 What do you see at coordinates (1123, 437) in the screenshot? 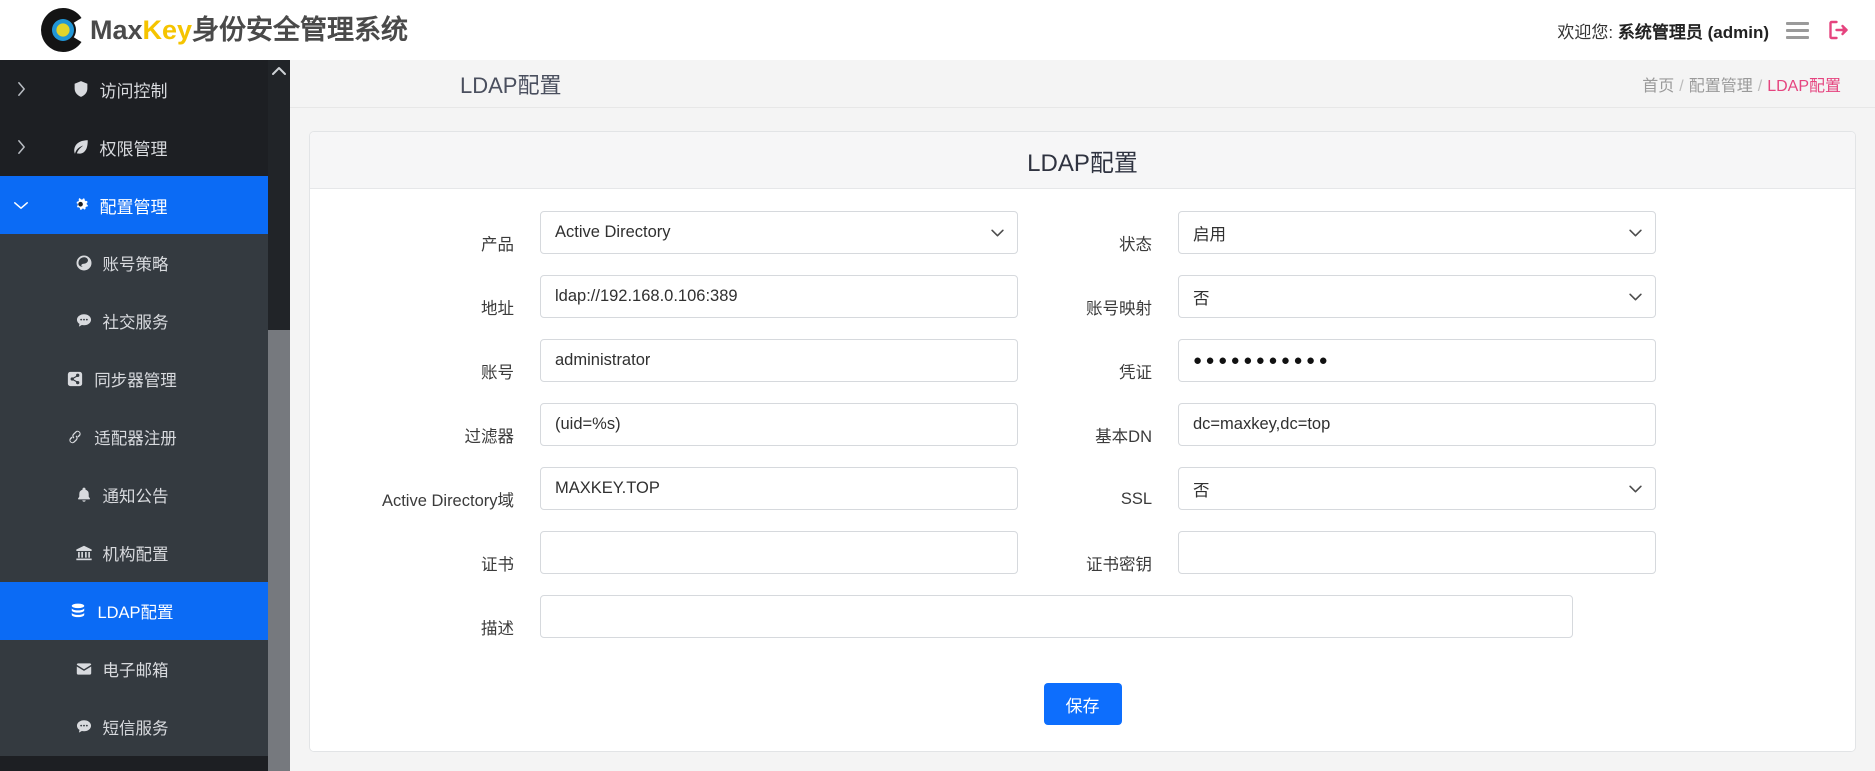
I see `label-base-dn: 基本DN` at bounding box center [1123, 437].